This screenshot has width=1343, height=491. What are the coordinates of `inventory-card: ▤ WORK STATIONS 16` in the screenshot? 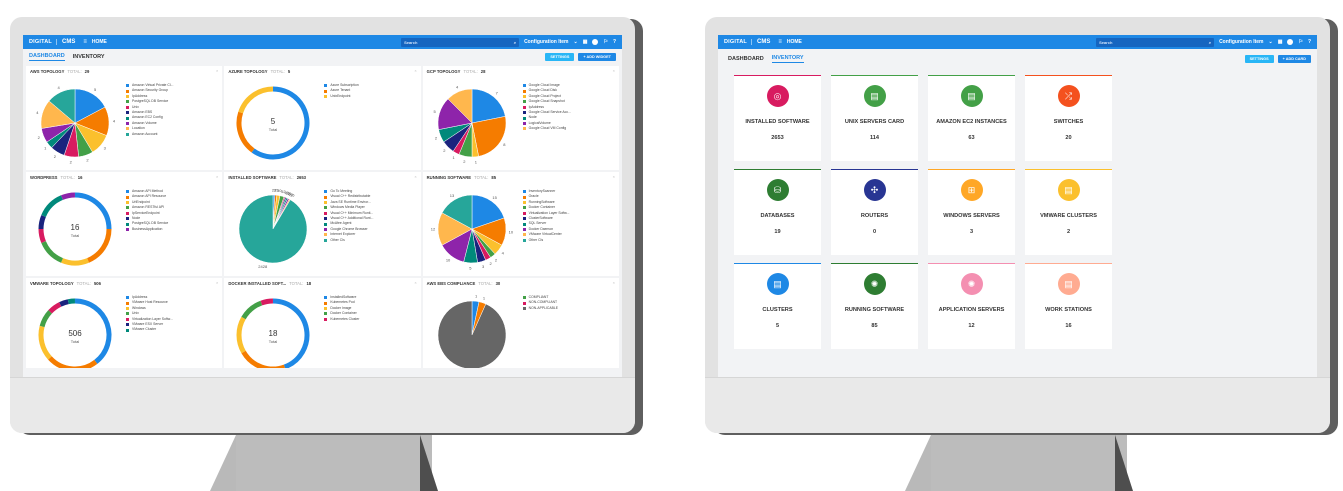 It's located at (1068, 306).